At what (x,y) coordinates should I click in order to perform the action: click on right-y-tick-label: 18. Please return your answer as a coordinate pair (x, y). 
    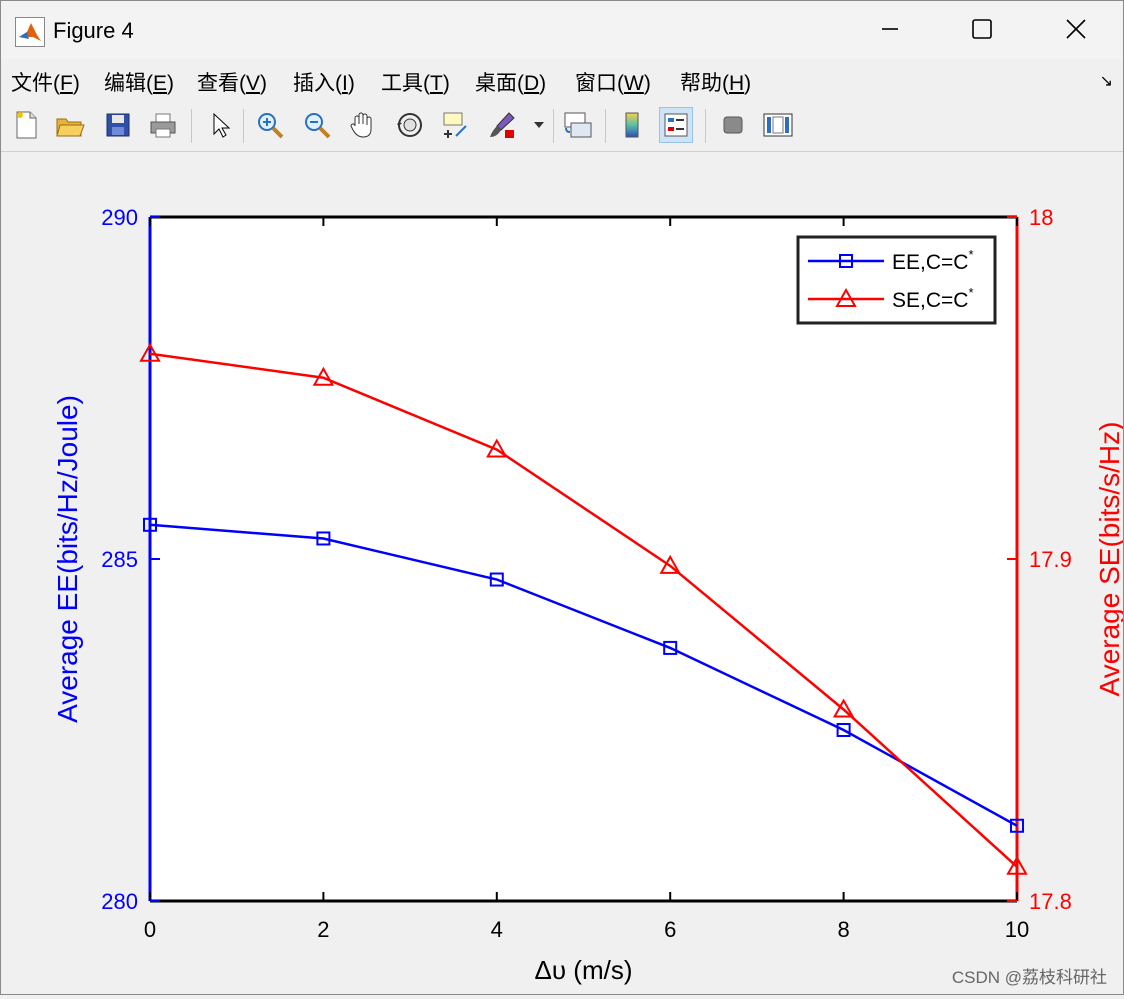
    Looking at the image, I should click on (1041, 217).